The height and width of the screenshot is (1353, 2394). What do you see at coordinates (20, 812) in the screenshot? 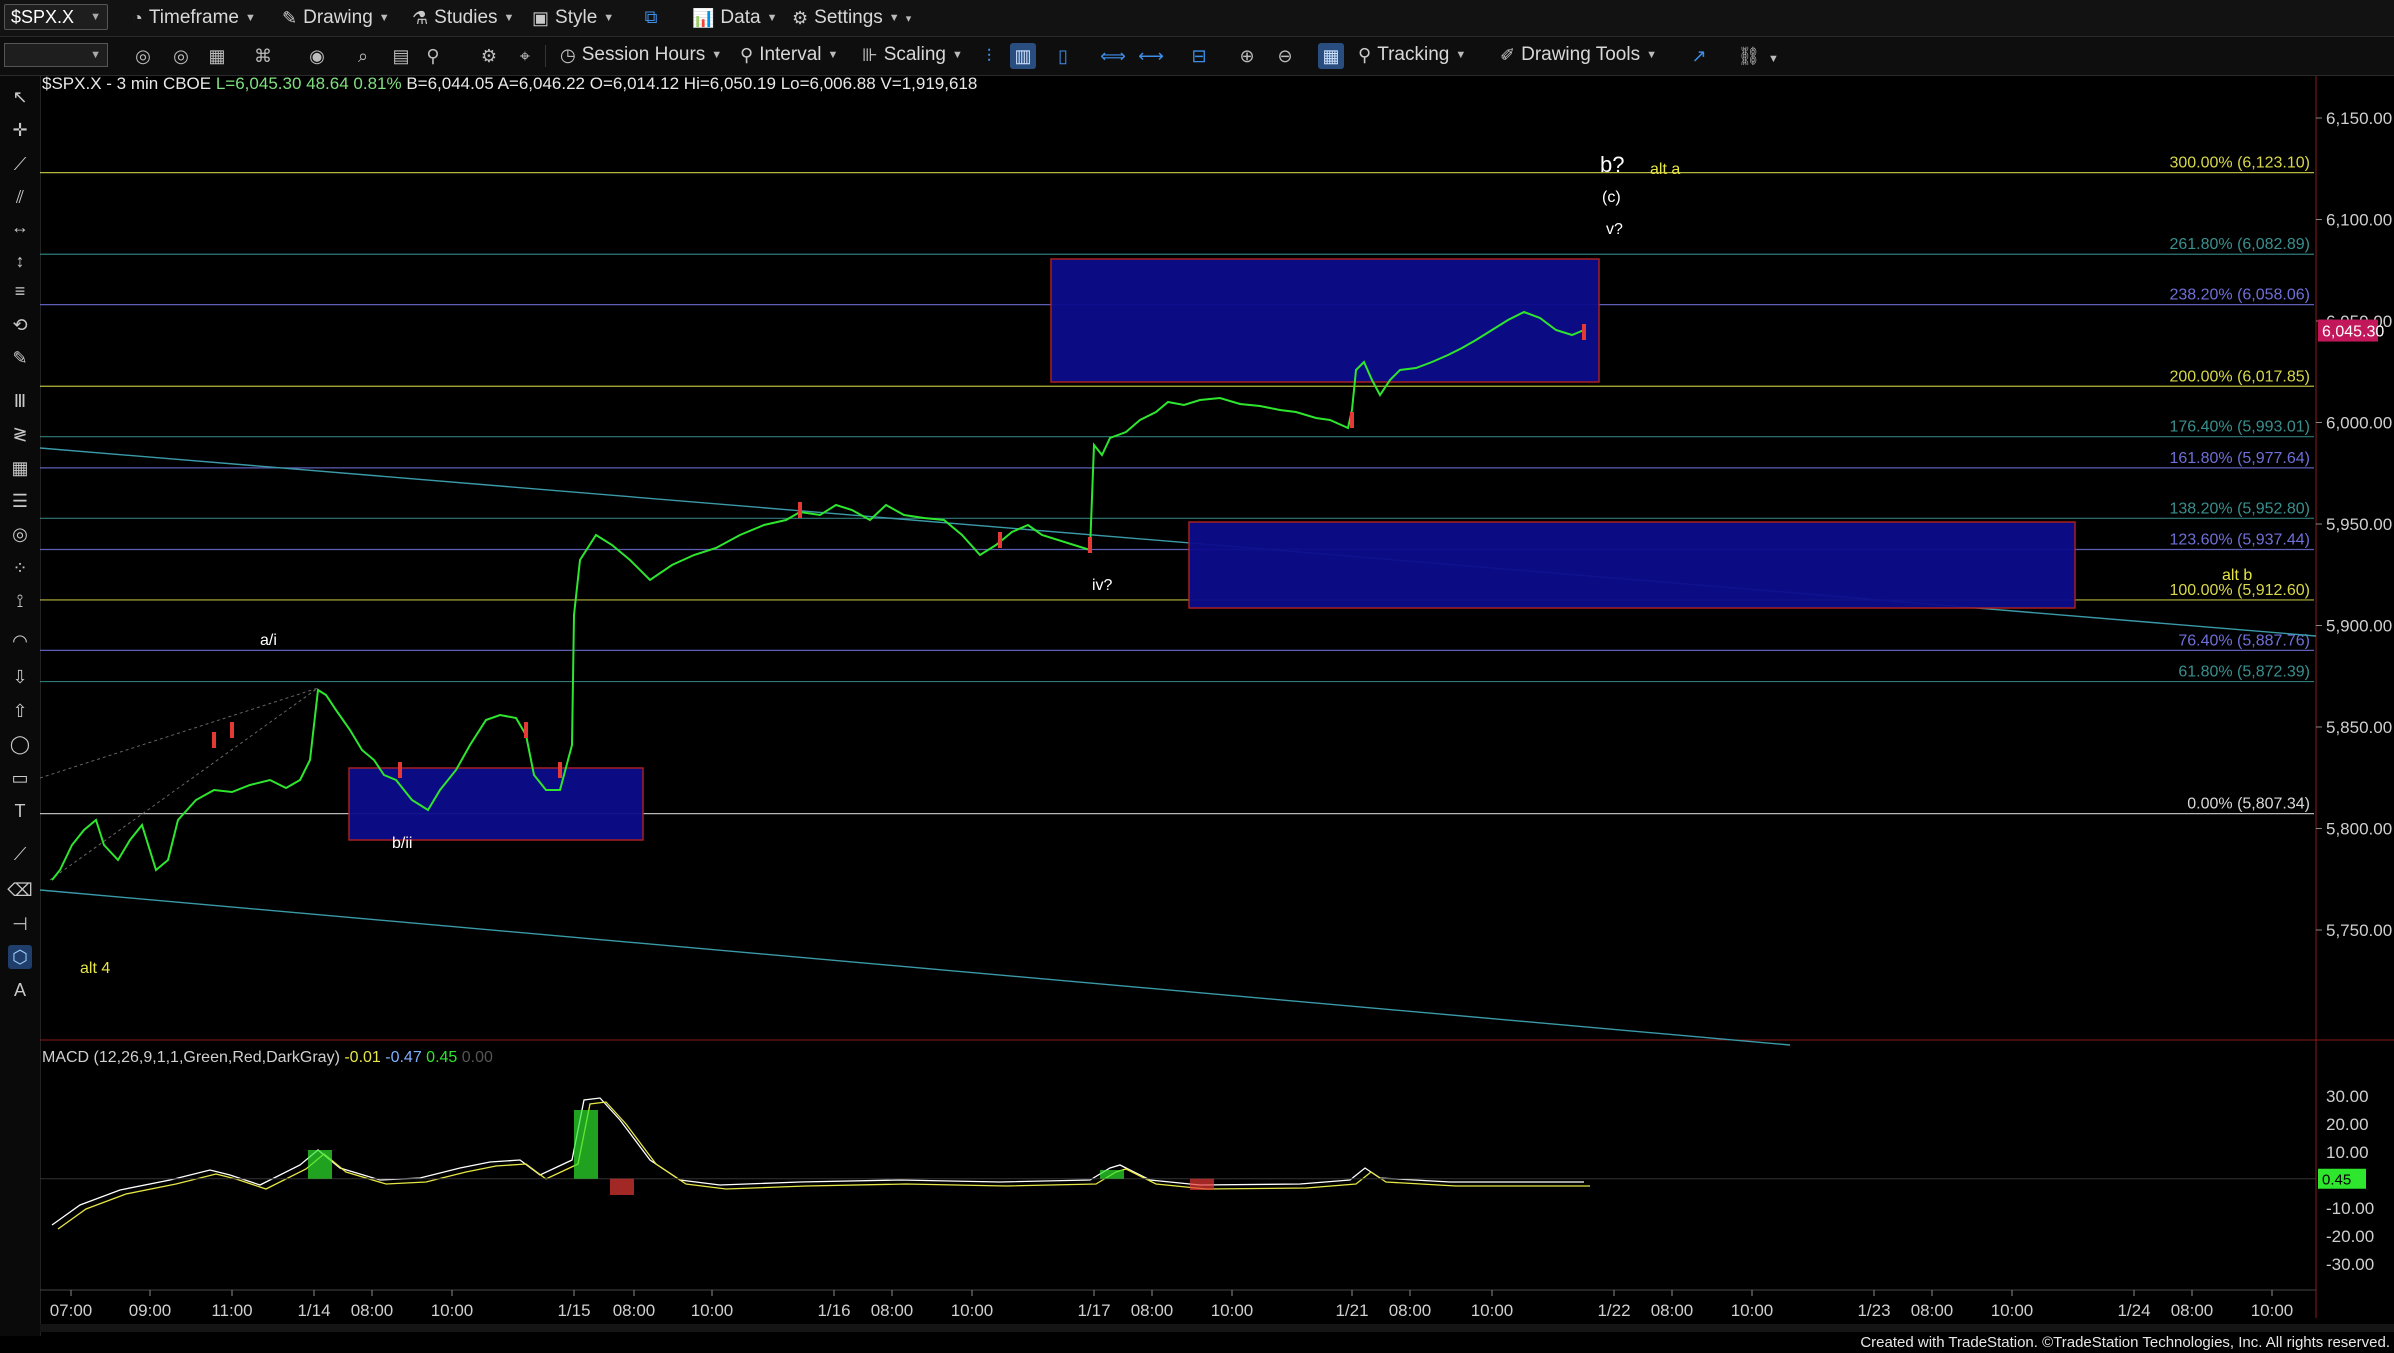
I see `text-icon: T` at bounding box center [20, 812].